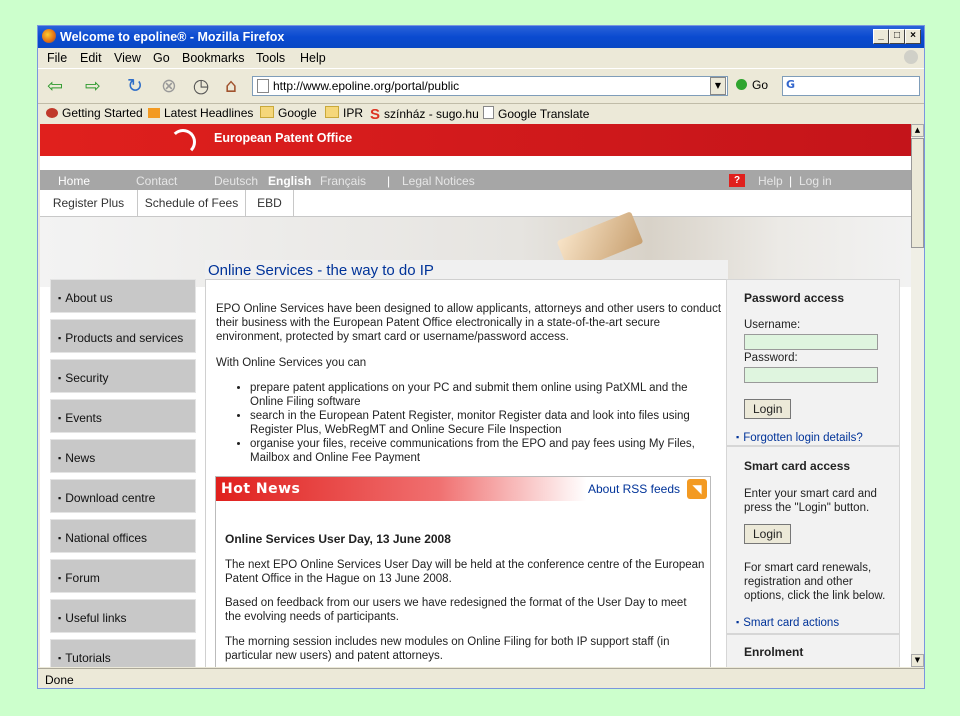  What do you see at coordinates (343, 181) in the screenshot?
I see `nav-francais: Français` at bounding box center [343, 181].